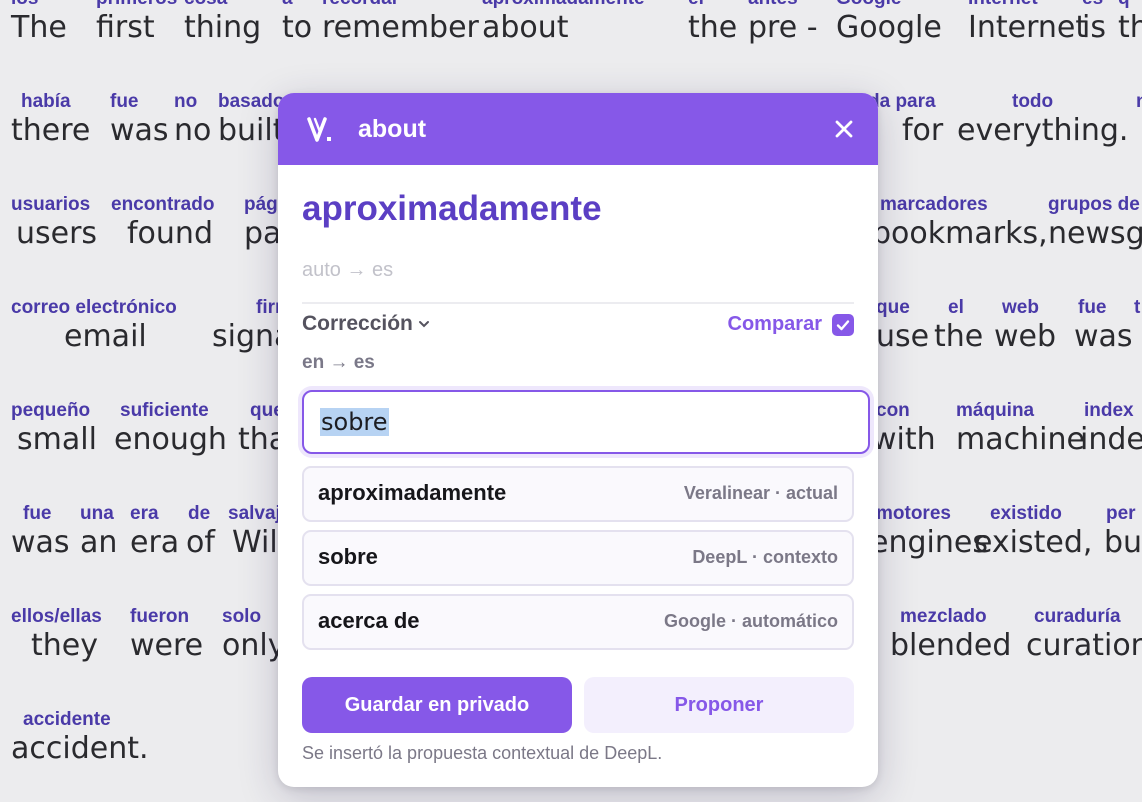 This screenshot has width=1142, height=802. I want to click on token-source: no, so click(193, 130).